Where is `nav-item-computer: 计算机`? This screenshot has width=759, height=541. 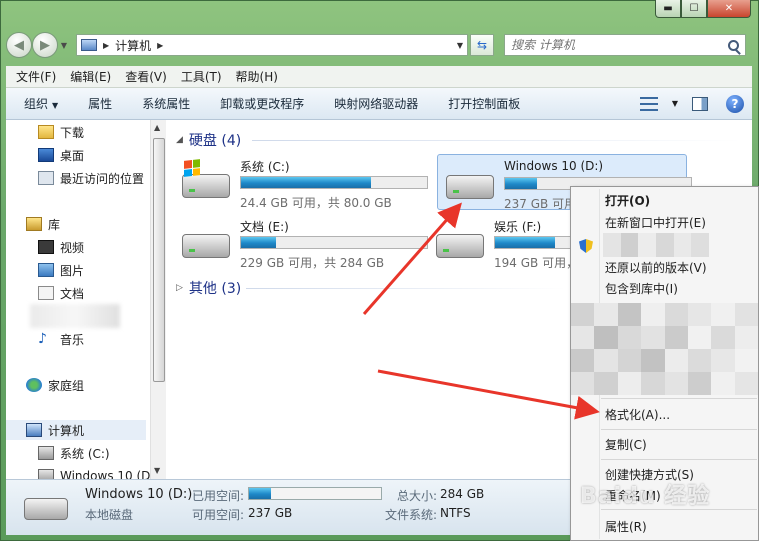 nav-item-computer: 计算机 is located at coordinates (76, 430).